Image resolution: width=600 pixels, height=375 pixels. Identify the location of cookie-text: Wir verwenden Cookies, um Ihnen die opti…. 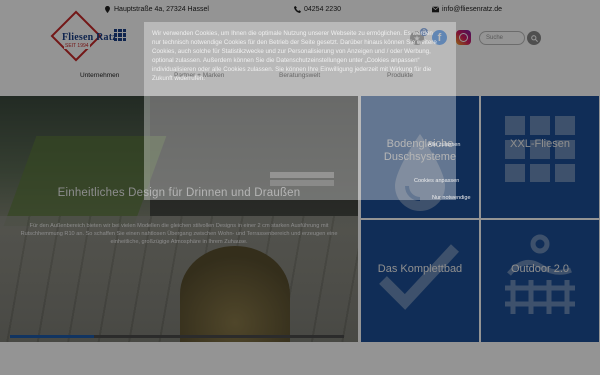
(294, 56).